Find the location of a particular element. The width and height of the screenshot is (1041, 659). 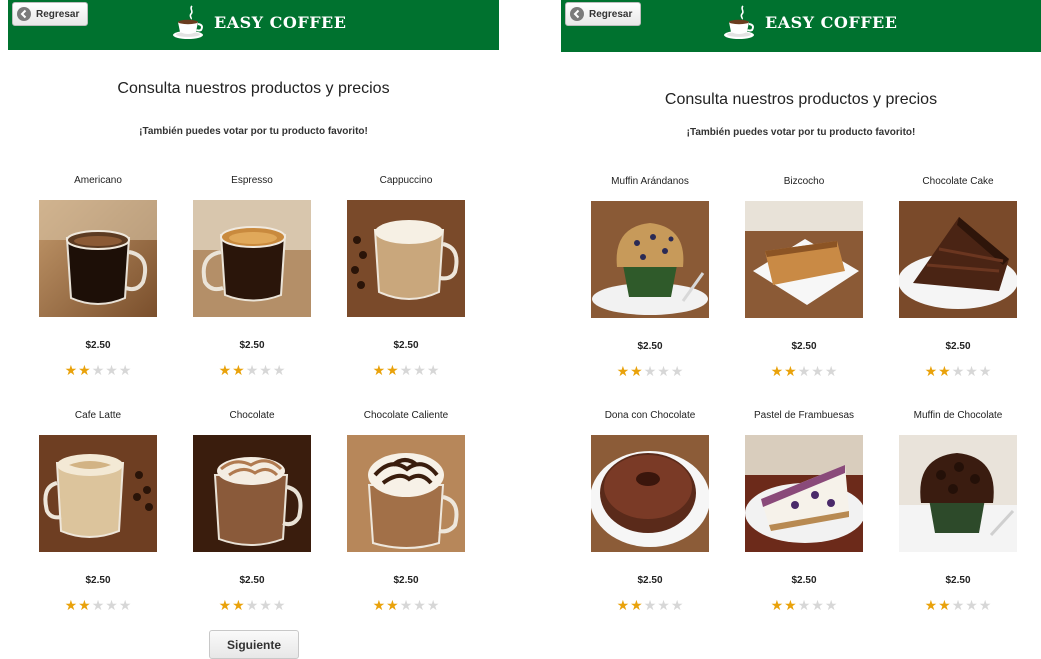

product-name: Pastel de Frambuesas is located at coordinates (804, 415).